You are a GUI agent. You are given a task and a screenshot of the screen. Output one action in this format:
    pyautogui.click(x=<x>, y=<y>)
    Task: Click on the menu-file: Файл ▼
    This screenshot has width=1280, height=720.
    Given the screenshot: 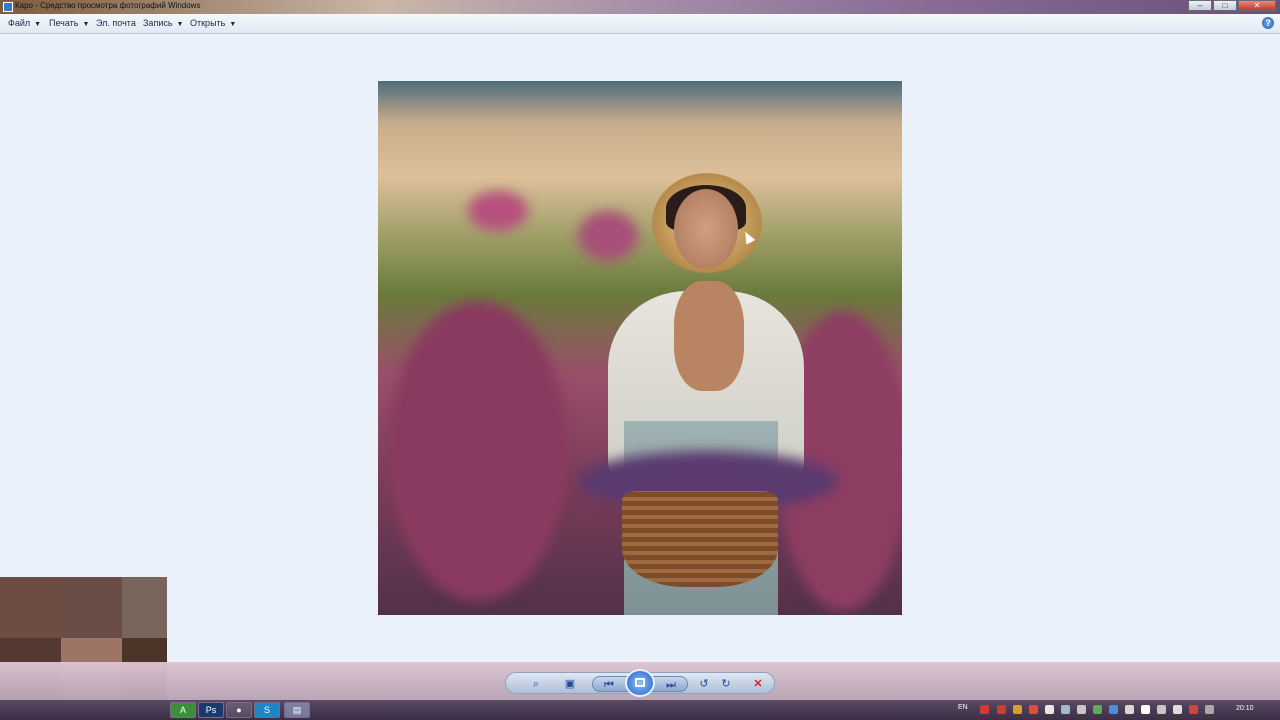 What is the action you would take?
    pyautogui.click(x=24, y=23)
    